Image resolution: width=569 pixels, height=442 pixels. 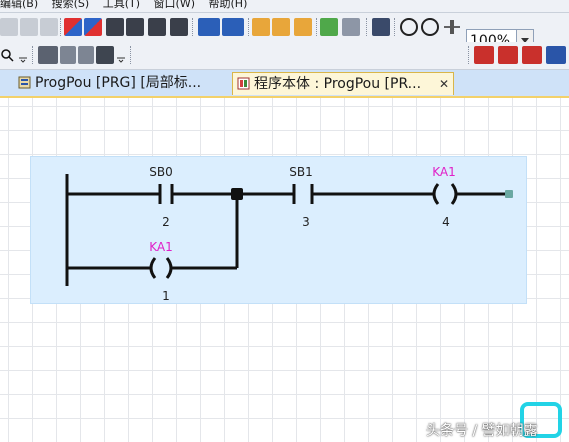 What do you see at coordinates (29, 27) in the screenshot?
I see `copy-icon` at bounding box center [29, 27].